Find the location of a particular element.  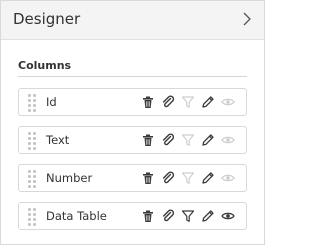

column-label: Id is located at coordinates (51, 102).